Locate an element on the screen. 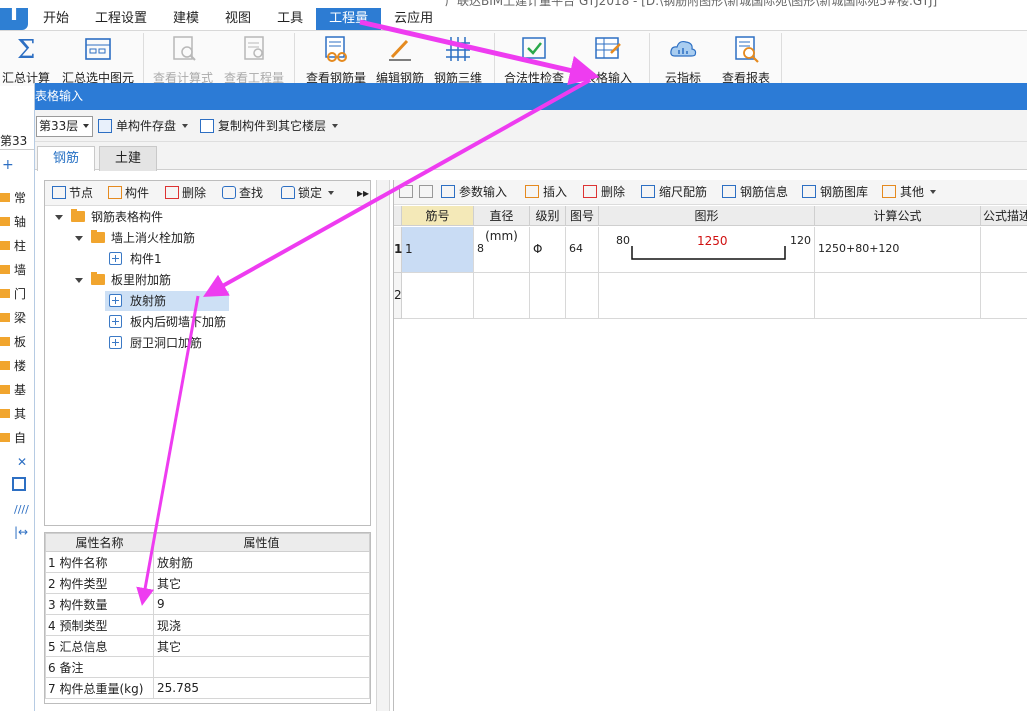 This screenshot has height=711, width=1027. other-button: 其他 is located at coordinates (909, 192).